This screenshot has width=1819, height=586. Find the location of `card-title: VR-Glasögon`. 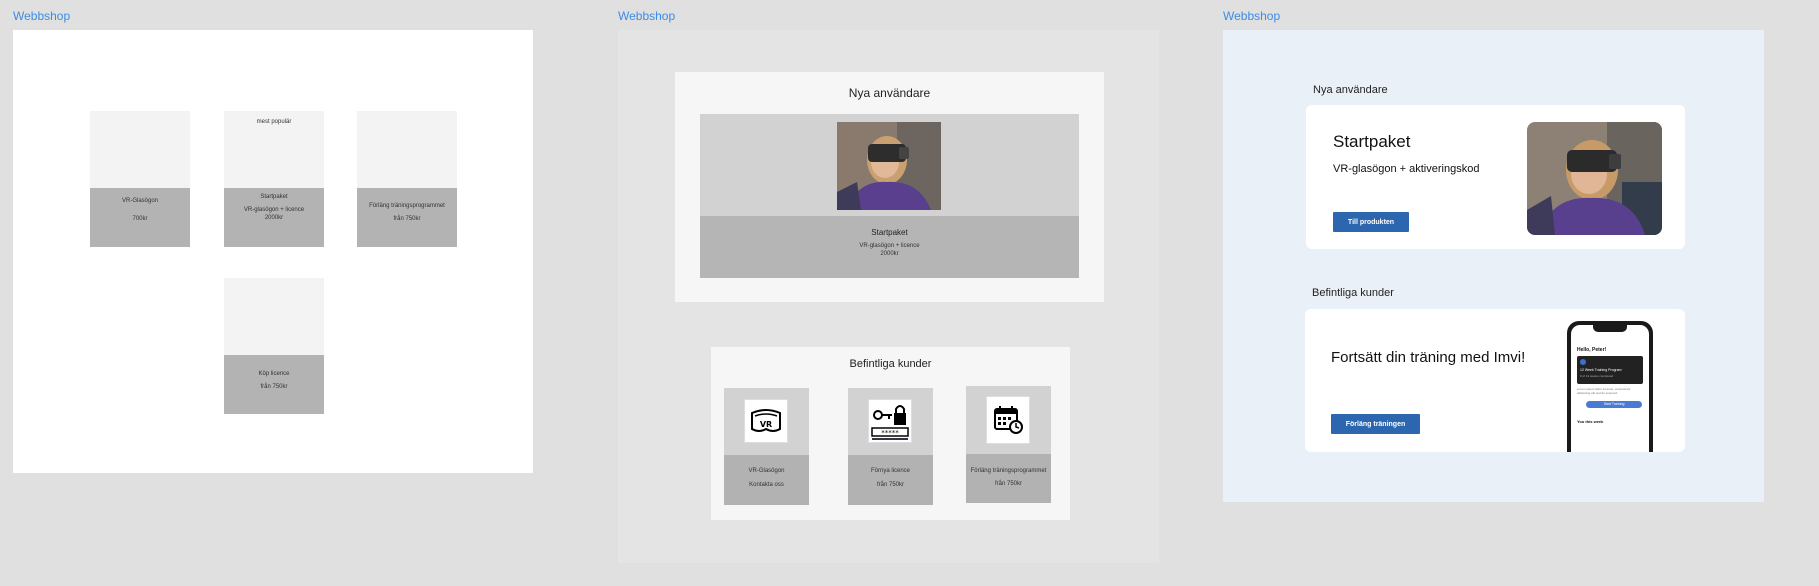

card-title: VR-Glasögon is located at coordinates (766, 471).